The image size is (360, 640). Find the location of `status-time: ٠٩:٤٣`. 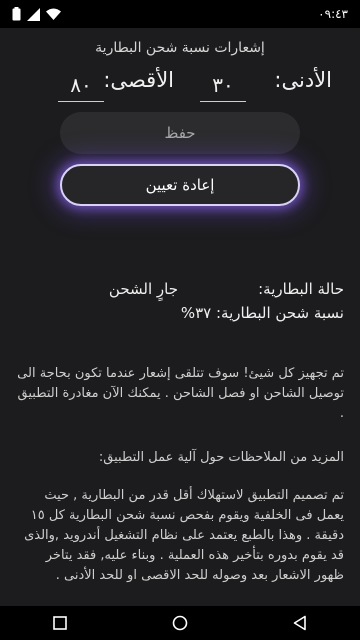

status-time: ٠٩:٤٣ is located at coordinates (333, 14).